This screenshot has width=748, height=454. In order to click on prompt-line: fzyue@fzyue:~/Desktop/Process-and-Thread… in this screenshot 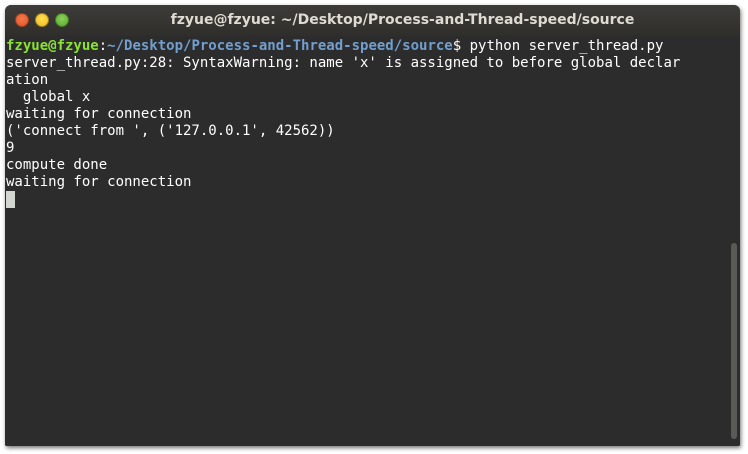, I will do `click(366, 46)`.